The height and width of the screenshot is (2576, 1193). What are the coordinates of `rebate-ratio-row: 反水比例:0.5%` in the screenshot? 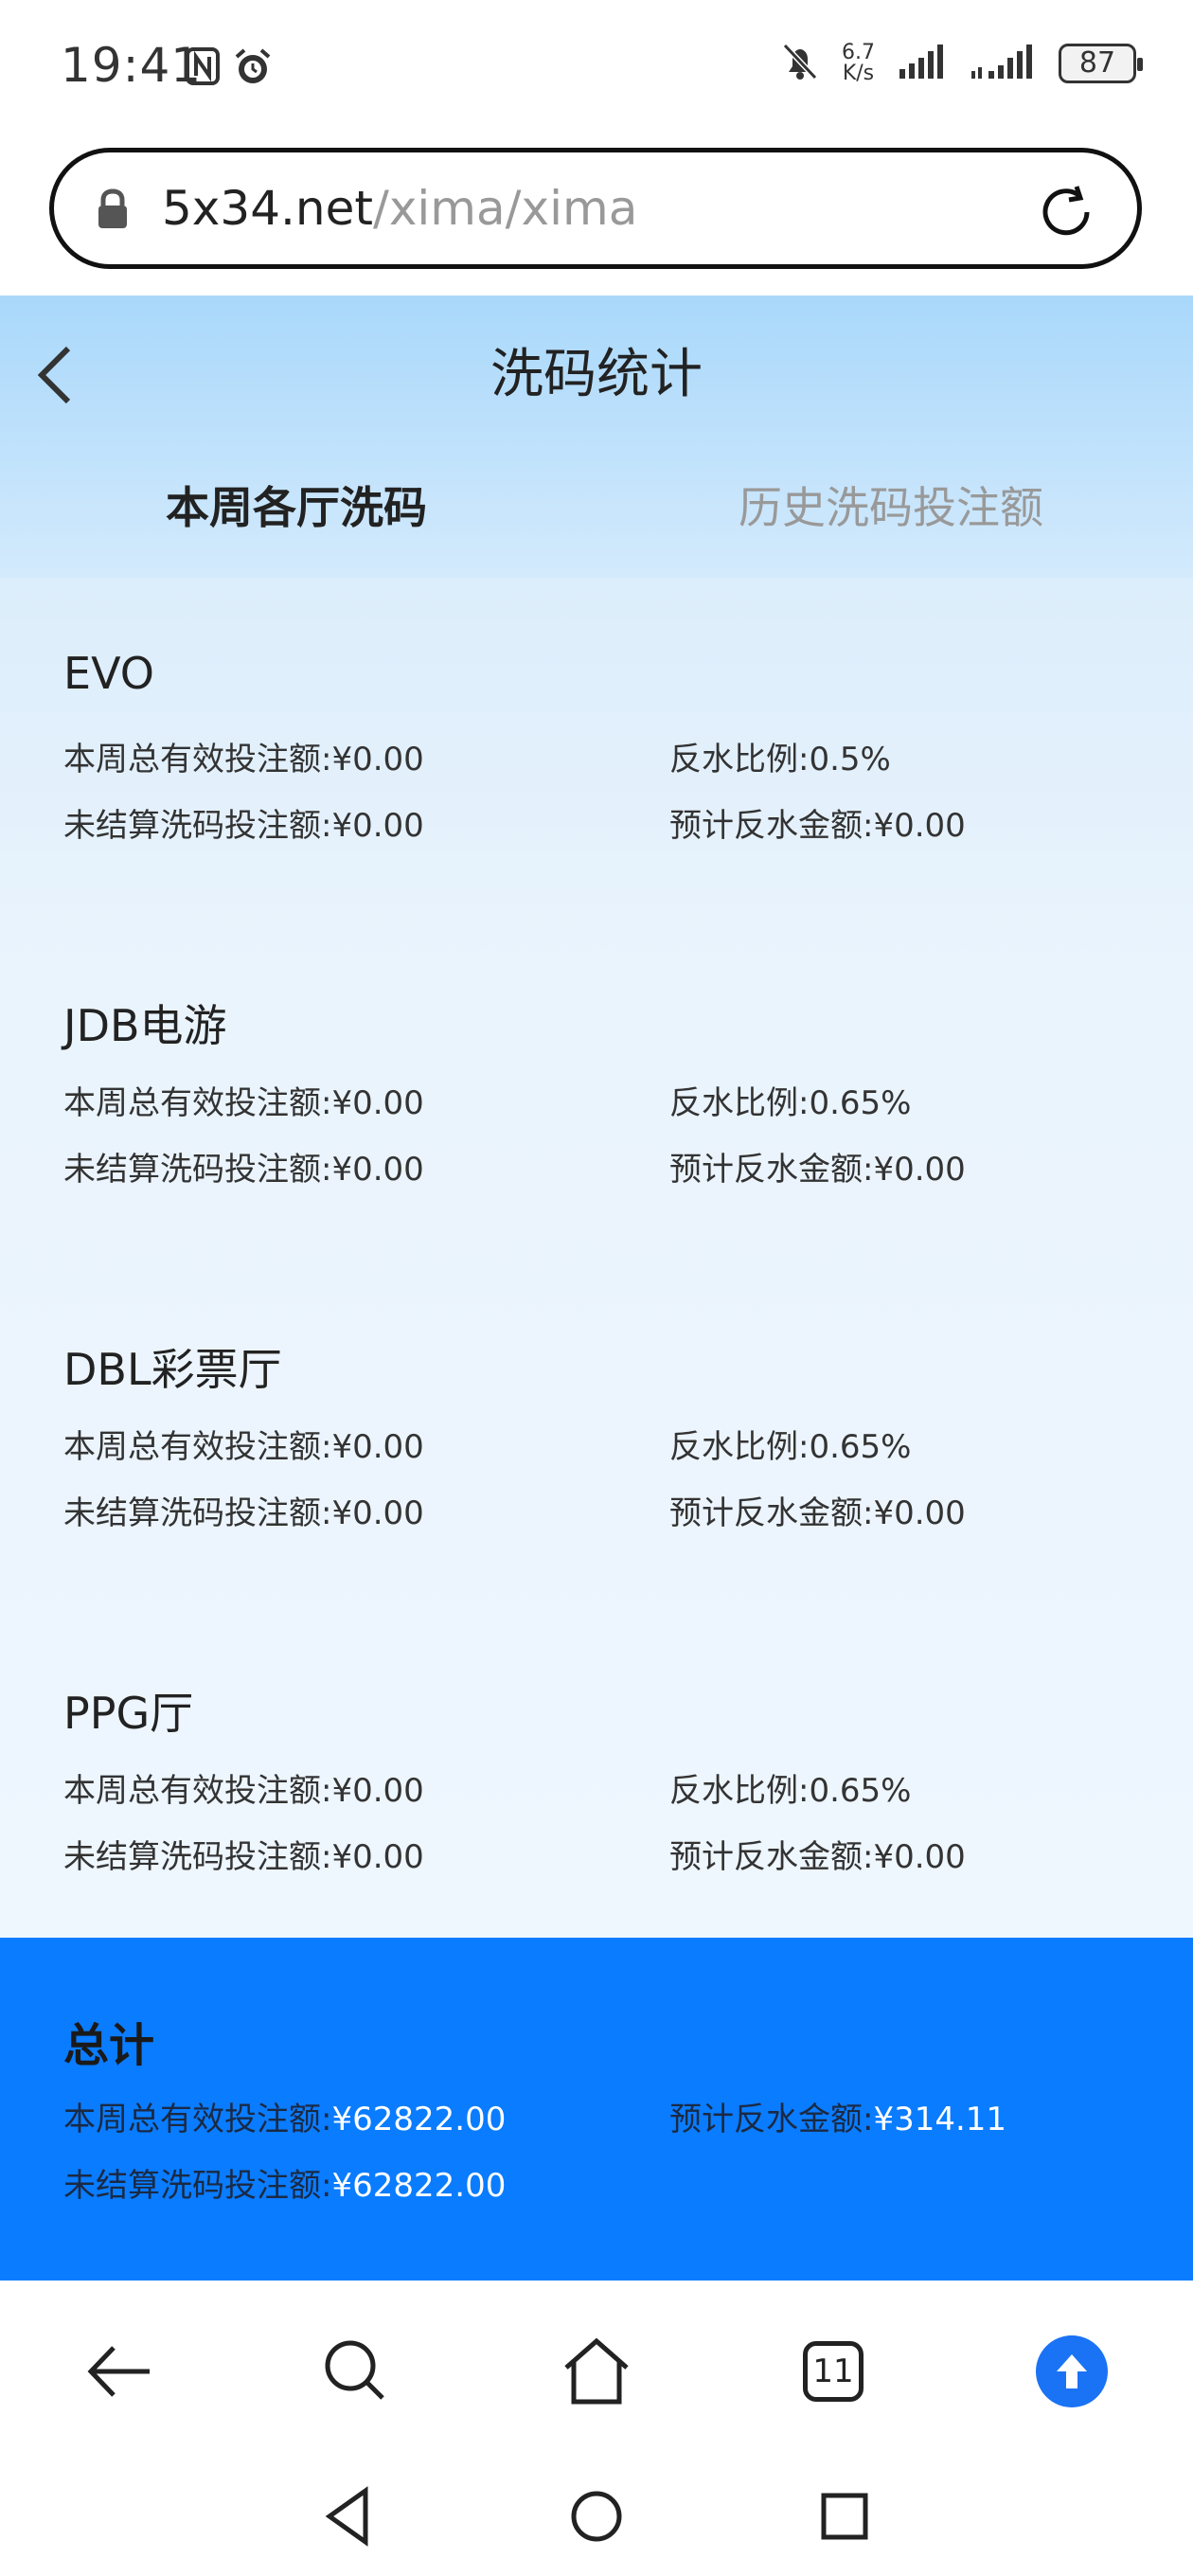 It's located at (780, 759).